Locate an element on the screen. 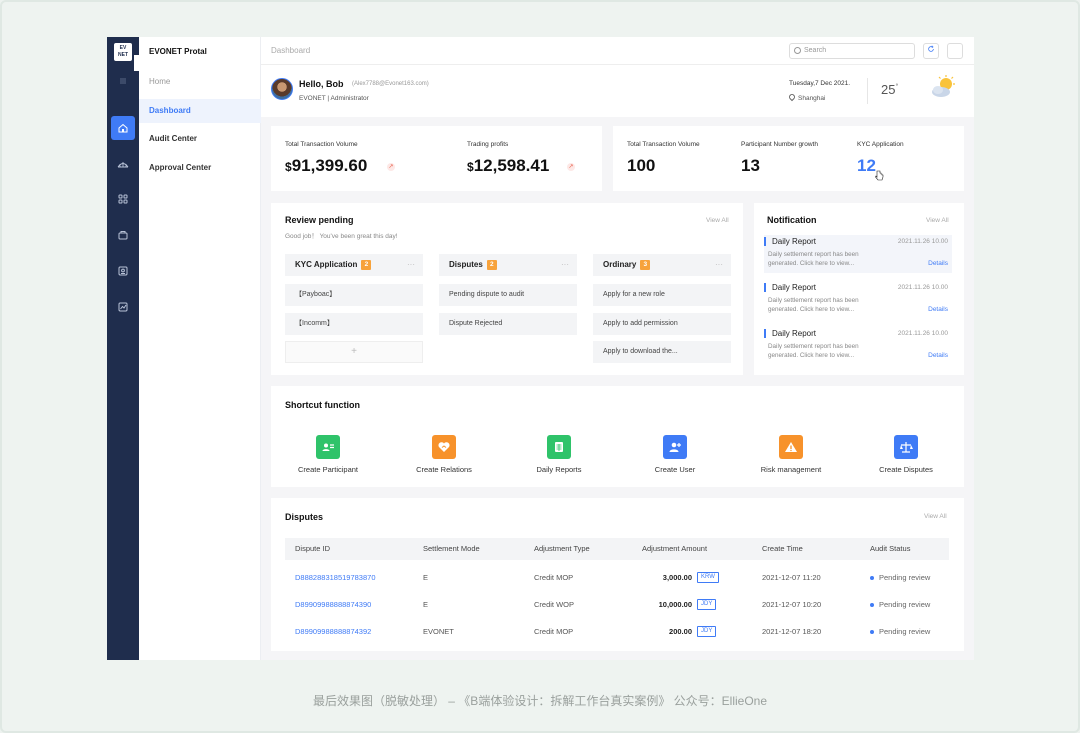 Image resolution: width=1080 pixels, height=733 pixels. badge-icon is located at coordinates (123, 271).